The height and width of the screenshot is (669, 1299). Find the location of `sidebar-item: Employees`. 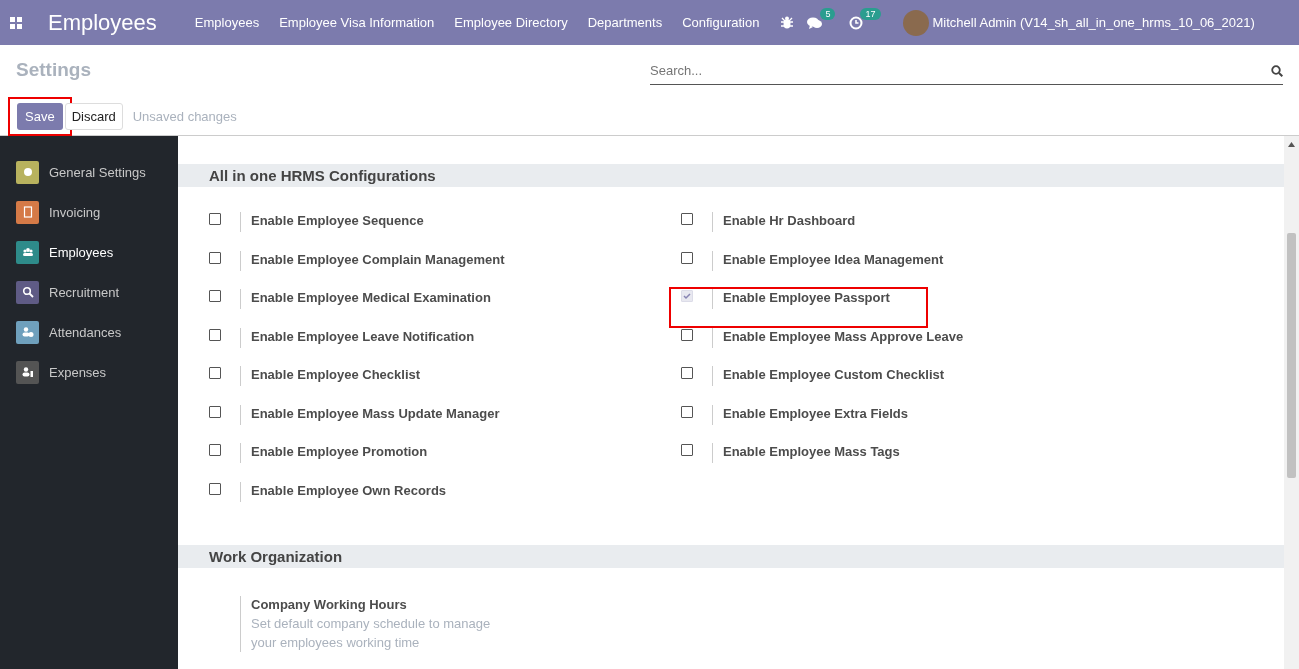

sidebar-item: Employees is located at coordinates (89, 252).